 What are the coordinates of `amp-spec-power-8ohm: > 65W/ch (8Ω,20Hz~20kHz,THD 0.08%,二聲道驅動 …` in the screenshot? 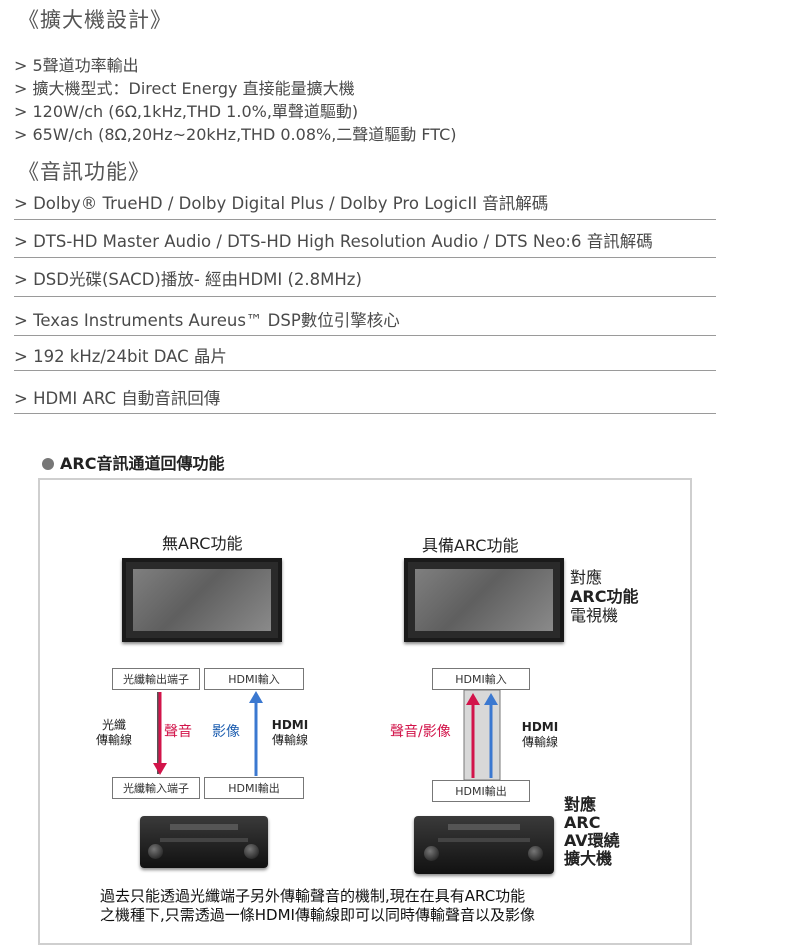 It's located at (235, 134).